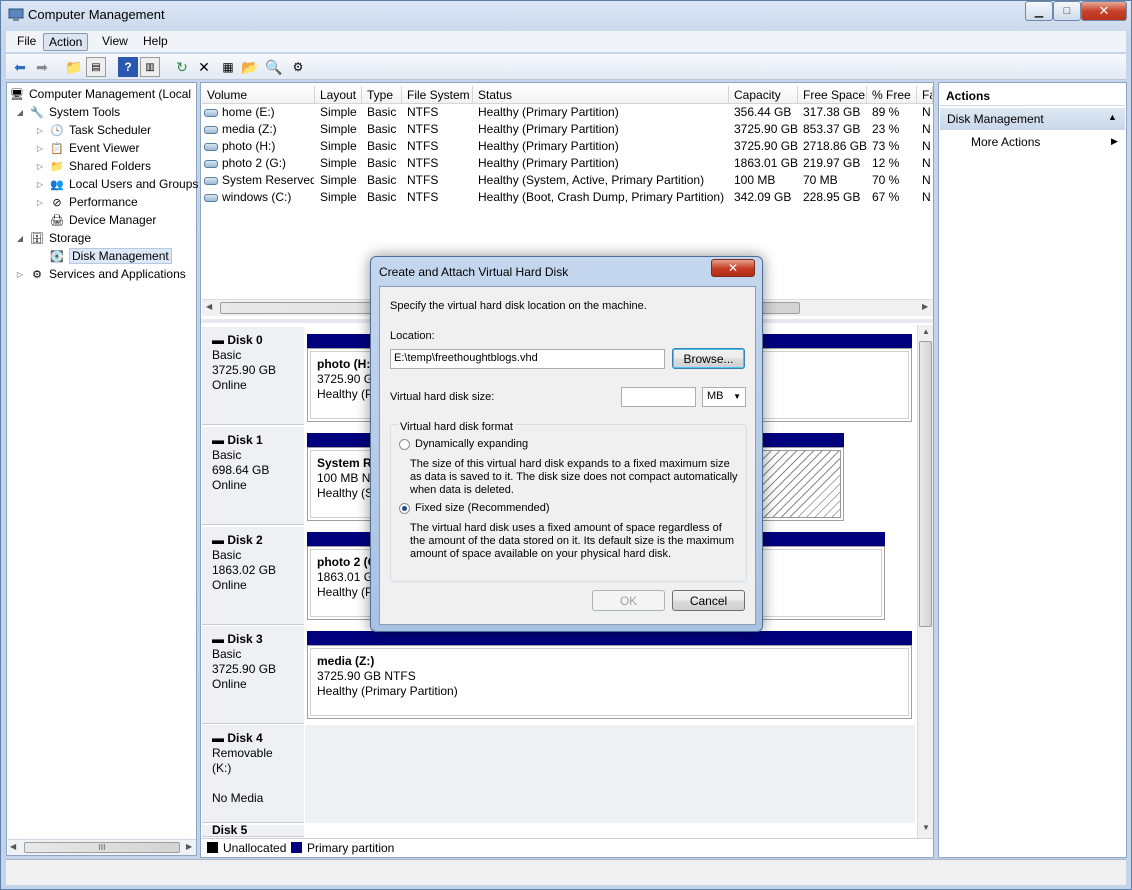  Describe the element at coordinates (471, 444) in the screenshot. I see `dynamic-label: Dynamically expanding` at that location.